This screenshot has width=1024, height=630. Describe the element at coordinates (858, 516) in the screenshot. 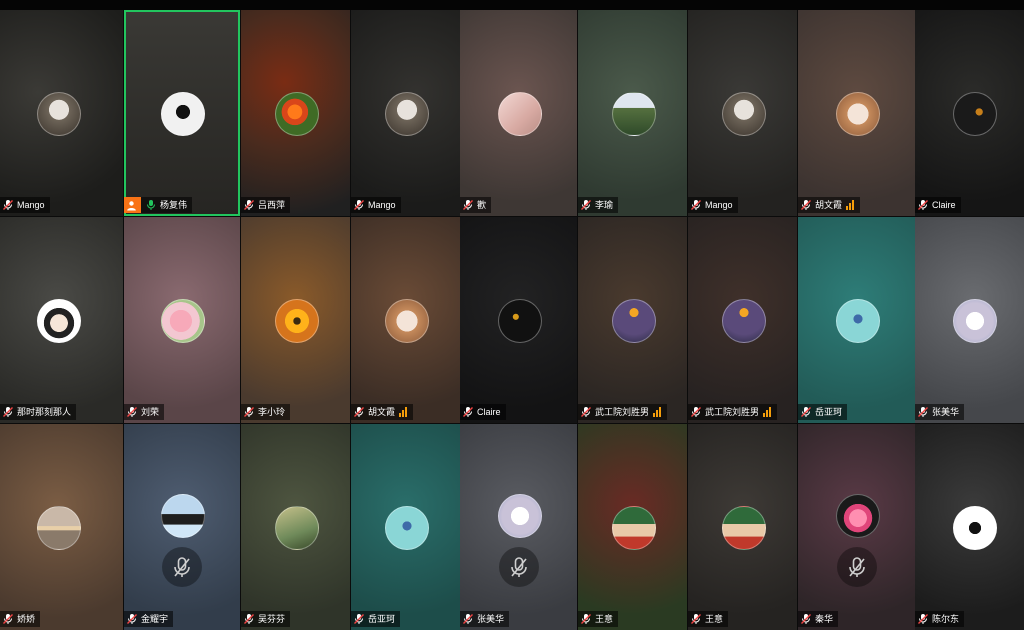

I see `lotus-avatar` at that location.